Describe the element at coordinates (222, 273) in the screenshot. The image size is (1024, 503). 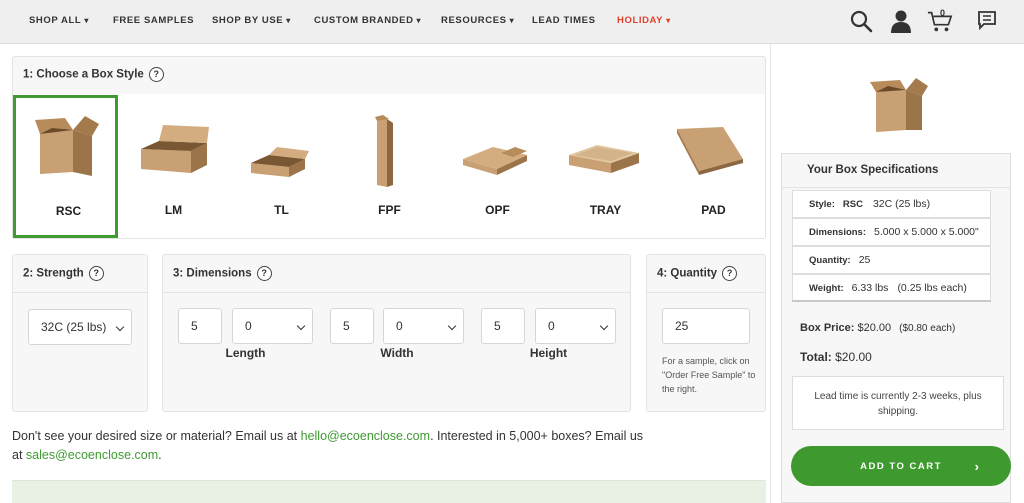
I see `dimensions-title: 3: Dimensions?` at that location.